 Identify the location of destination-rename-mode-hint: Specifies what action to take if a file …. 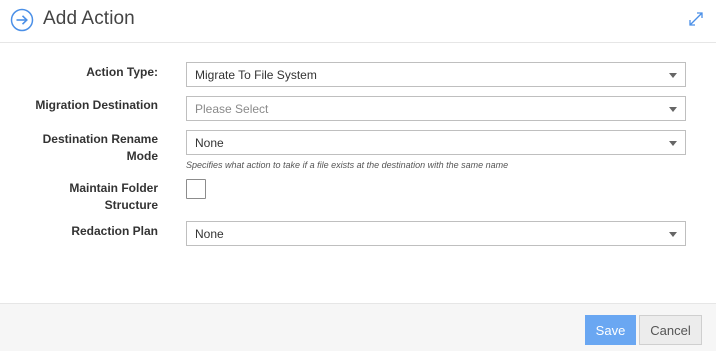
(347, 165).